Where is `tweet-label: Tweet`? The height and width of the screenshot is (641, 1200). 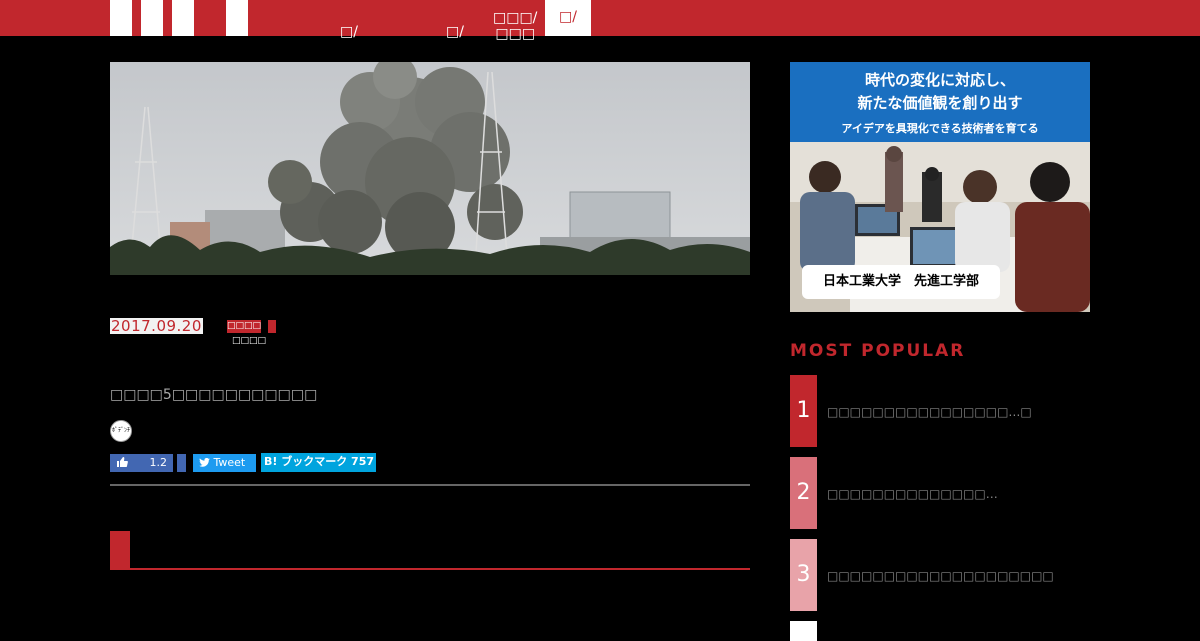
tweet-label: Tweet is located at coordinates (229, 462).